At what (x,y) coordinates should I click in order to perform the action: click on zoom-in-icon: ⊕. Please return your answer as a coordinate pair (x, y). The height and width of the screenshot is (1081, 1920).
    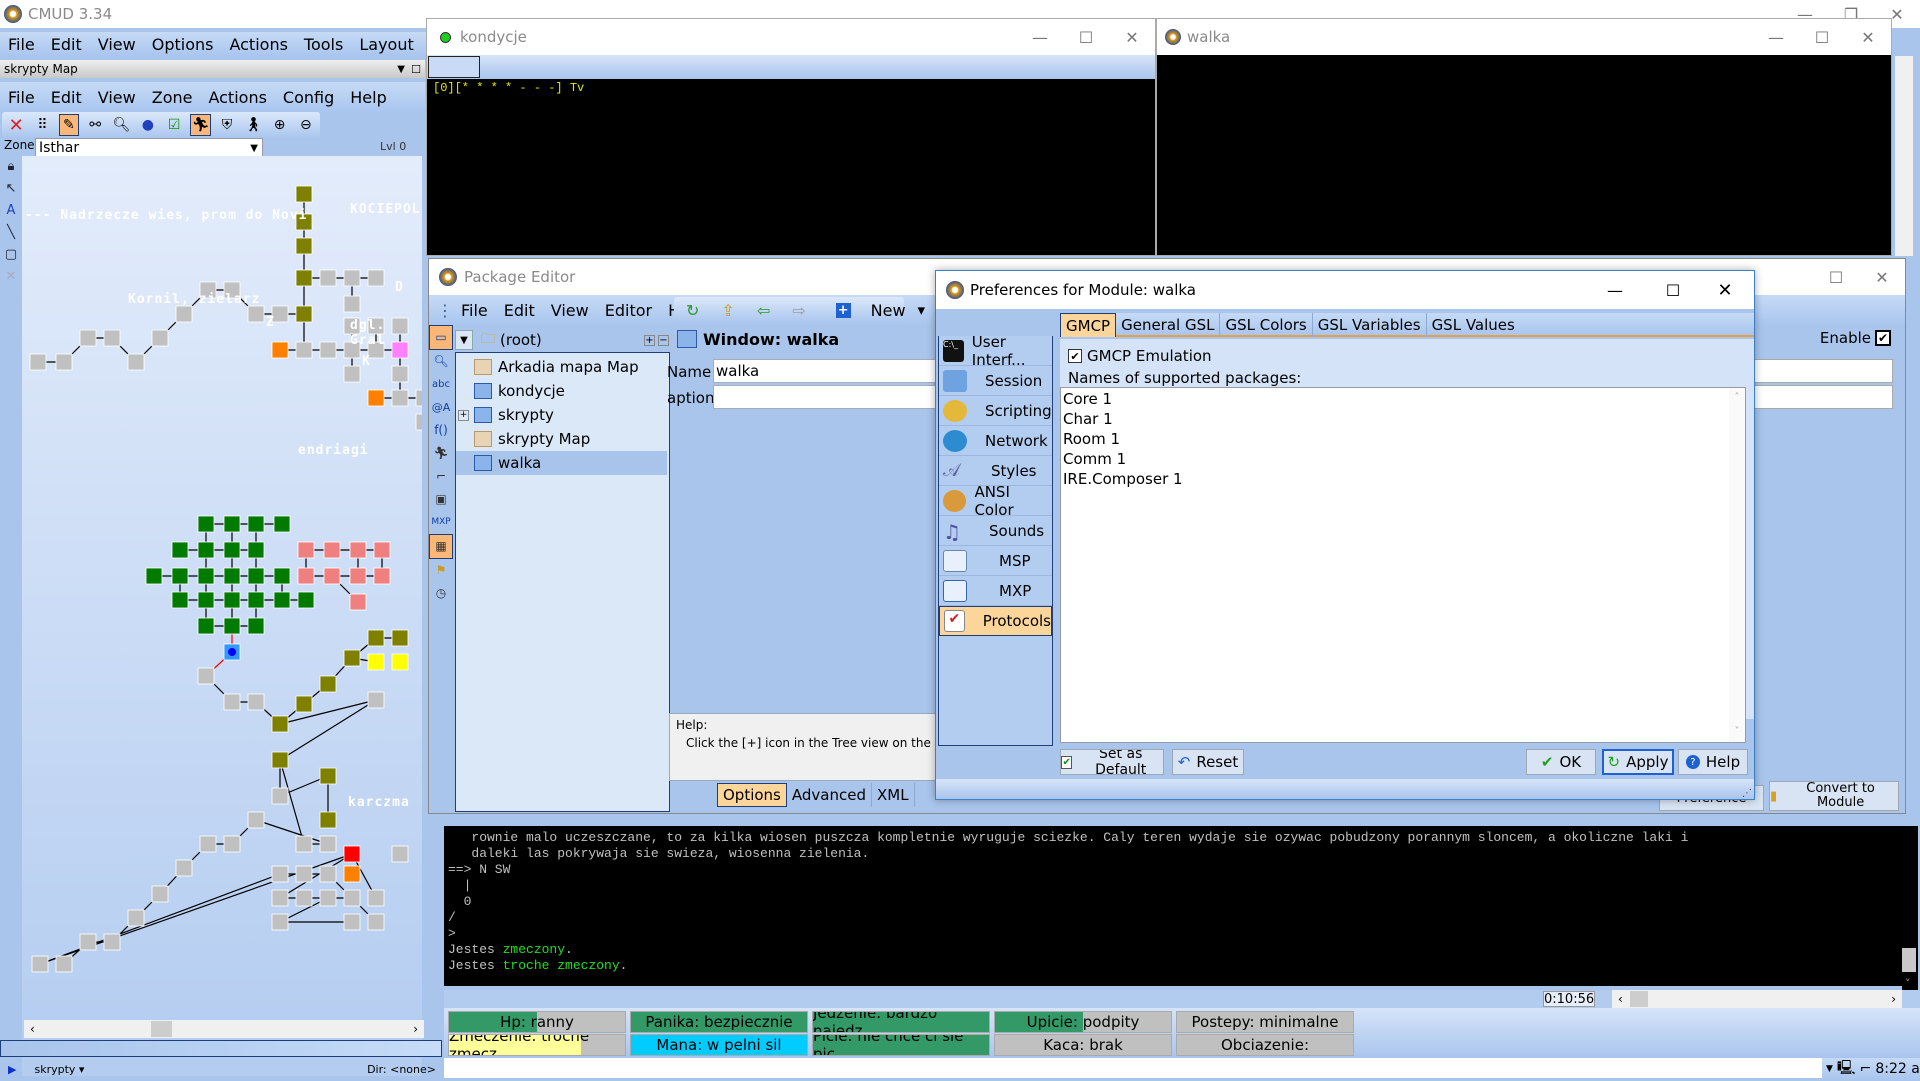
    Looking at the image, I should click on (279, 125).